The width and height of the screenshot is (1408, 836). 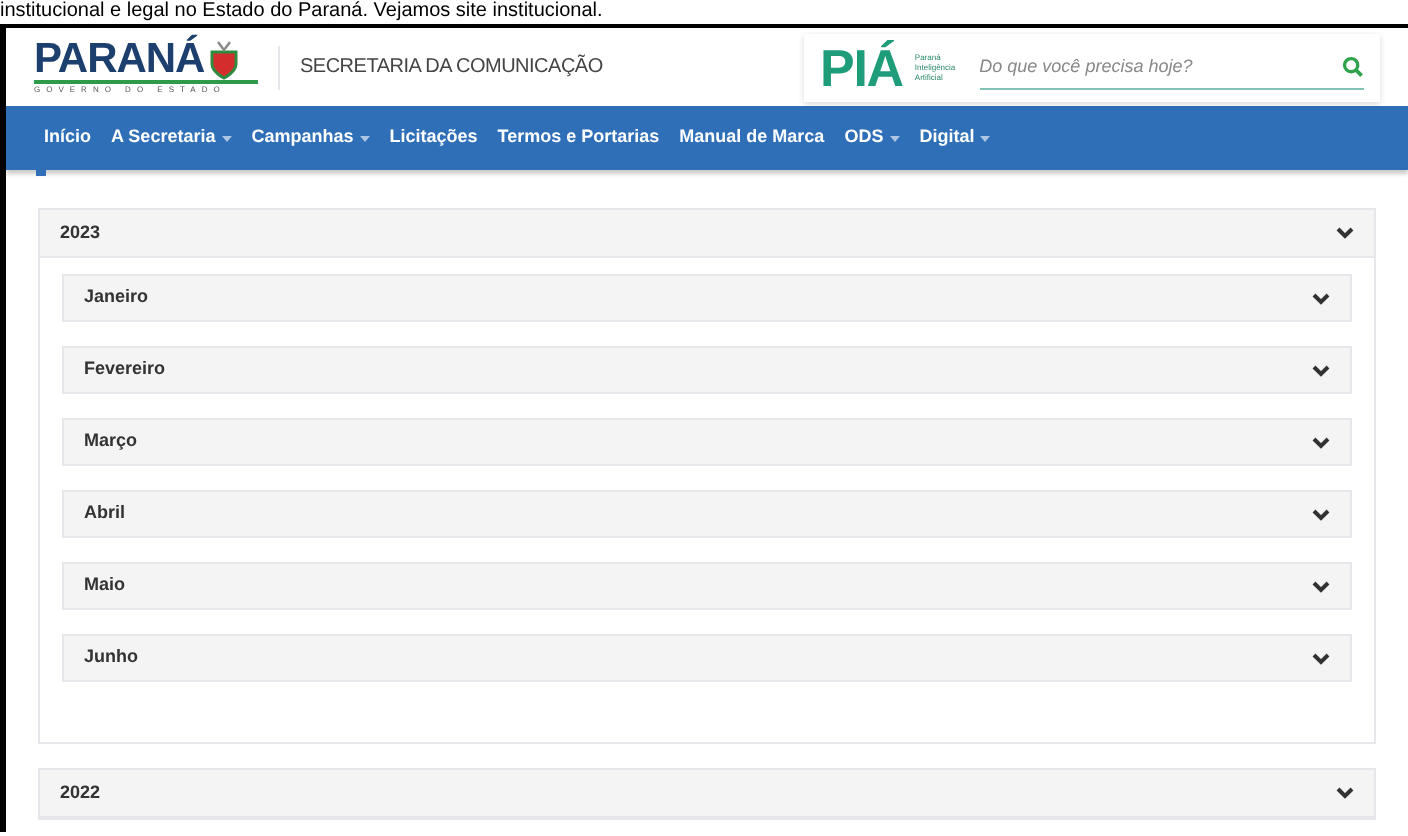 I want to click on search-icon, so click(x=1353, y=66).